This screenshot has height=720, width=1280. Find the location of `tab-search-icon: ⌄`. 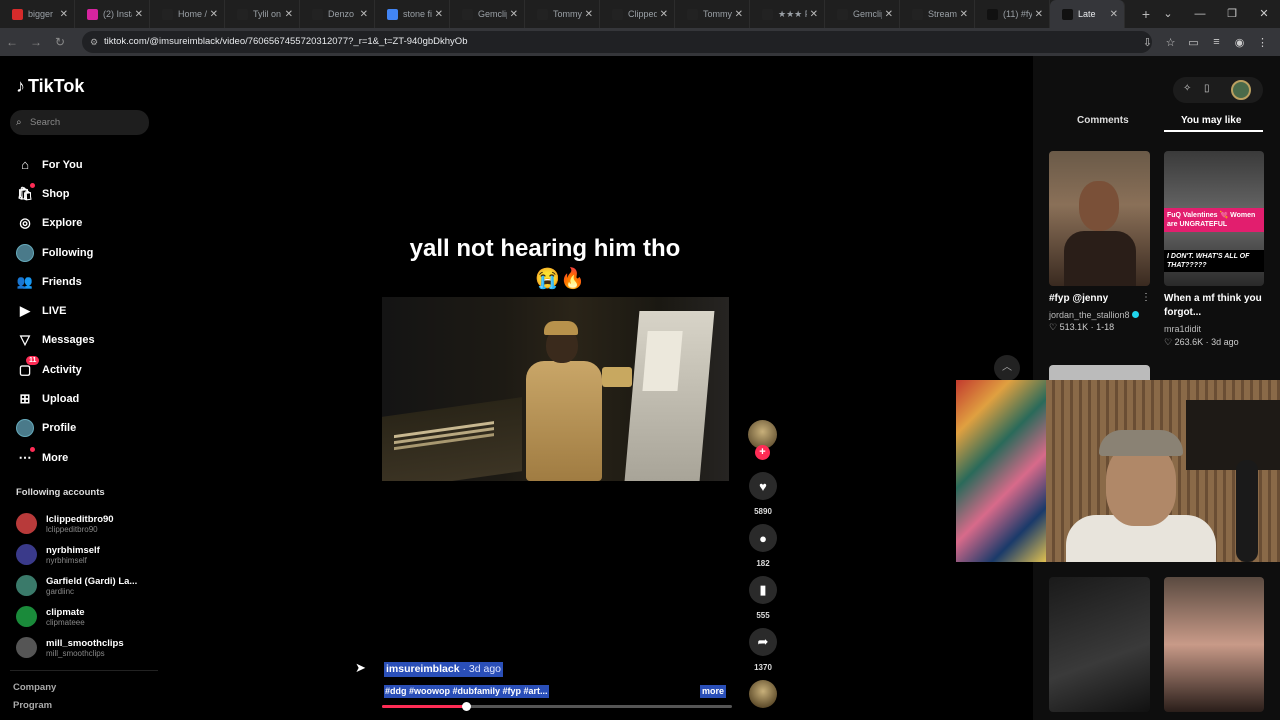

tab-search-icon: ⌄ is located at coordinates (1168, 14).